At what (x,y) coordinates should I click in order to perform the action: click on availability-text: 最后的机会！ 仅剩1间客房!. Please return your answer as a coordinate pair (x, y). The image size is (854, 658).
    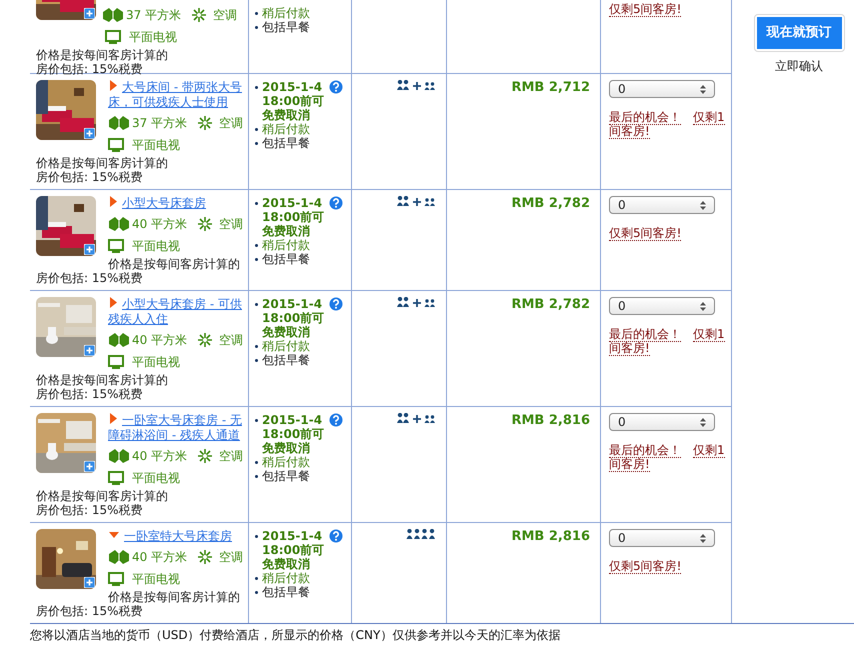
    Looking at the image, I should click on (667, 124).